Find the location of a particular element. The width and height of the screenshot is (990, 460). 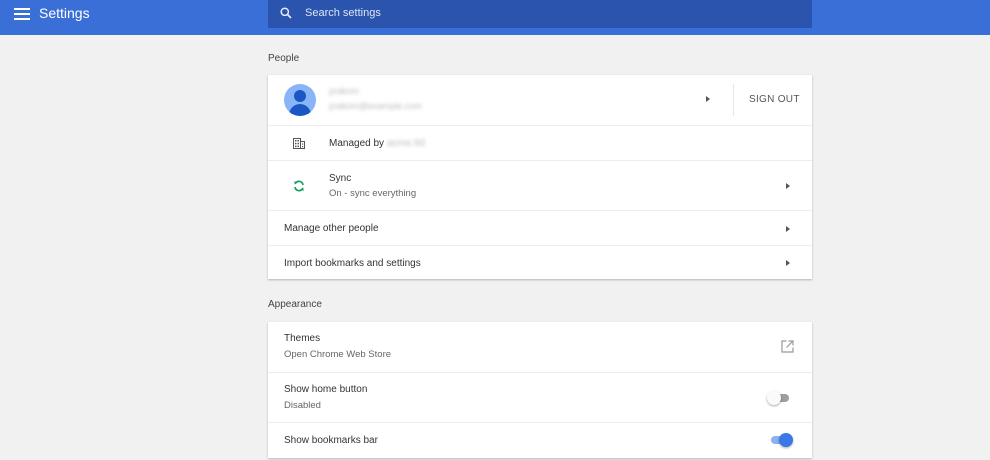

search-input is located at coordinates (545, 13).